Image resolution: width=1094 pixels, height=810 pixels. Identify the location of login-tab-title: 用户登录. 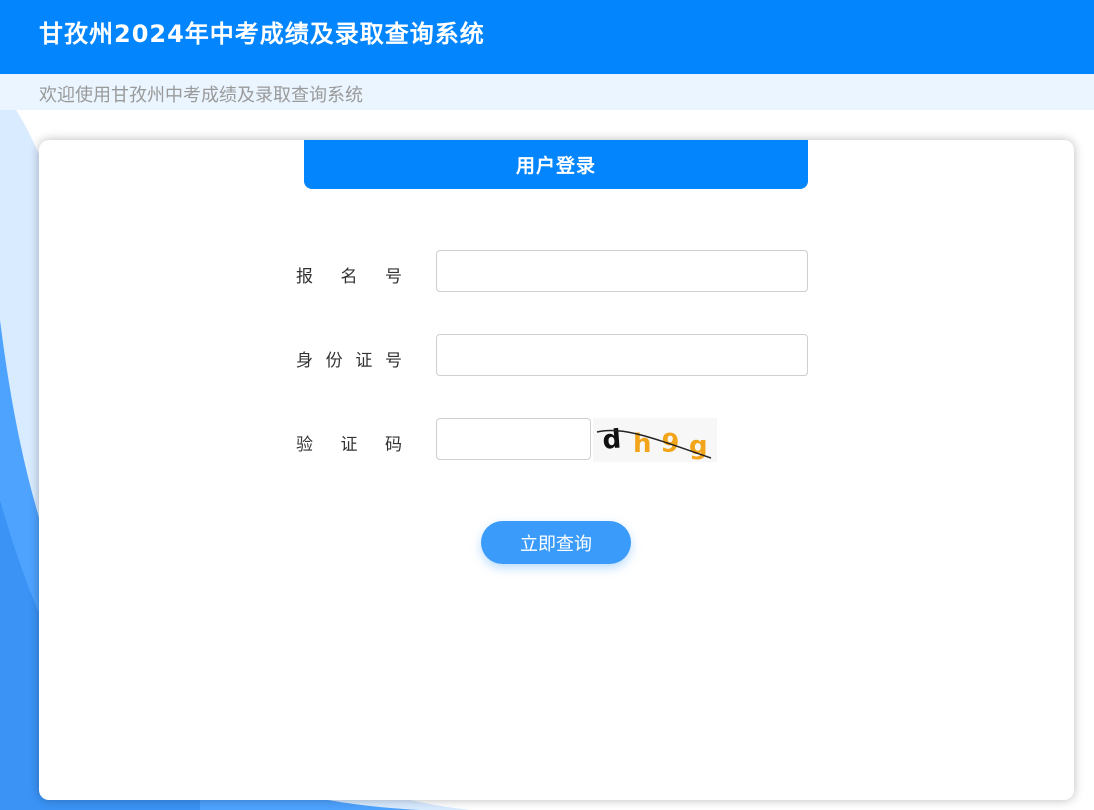
(555, 166).